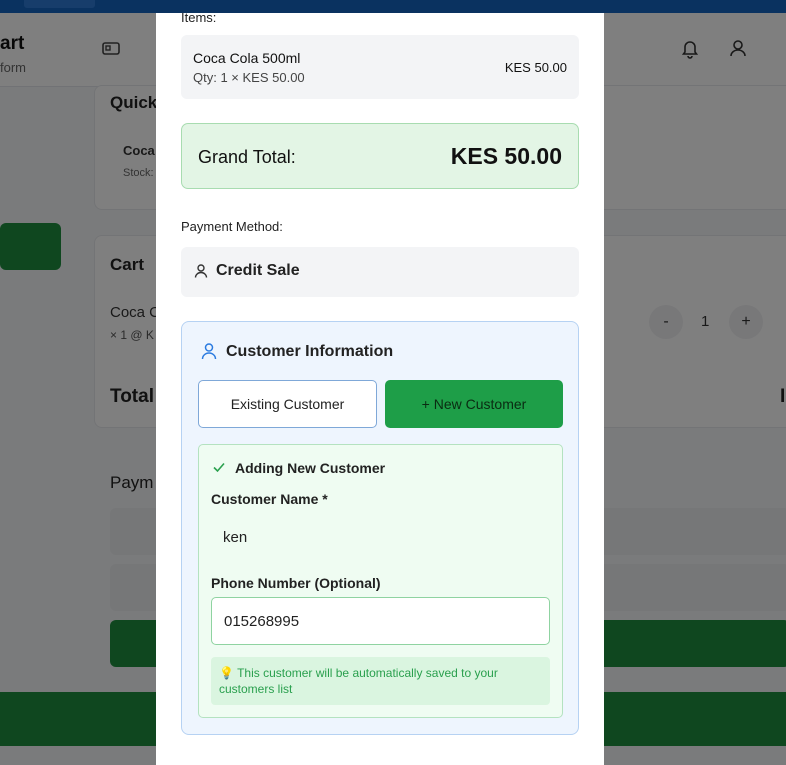 This screenshot has height=765, width=786. I want to click on payment-method-display: Credit Sale, so click(380, 272).